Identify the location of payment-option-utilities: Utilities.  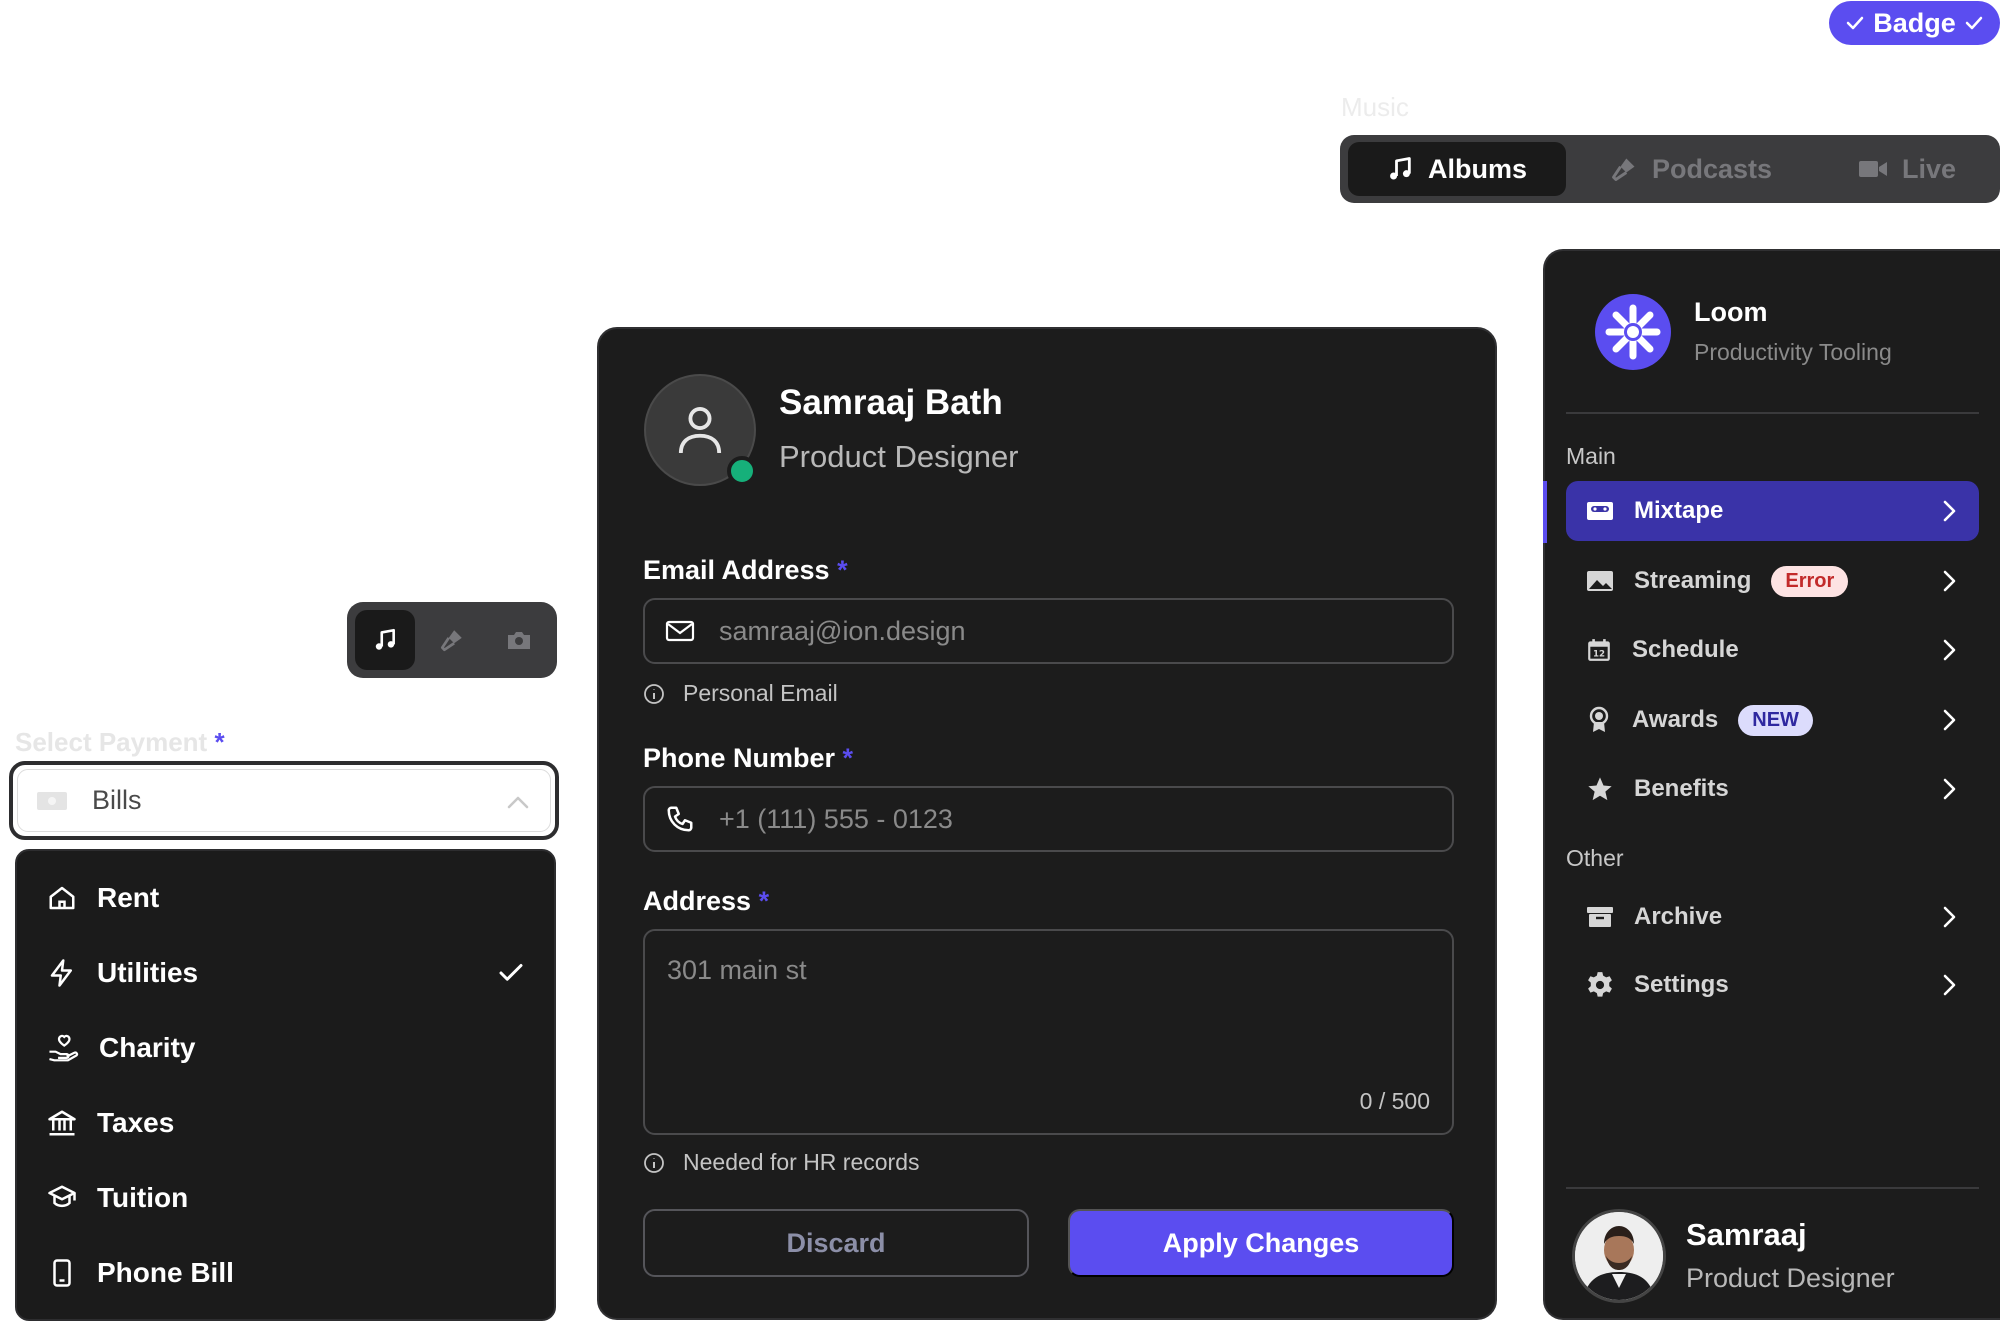
(285, 973).